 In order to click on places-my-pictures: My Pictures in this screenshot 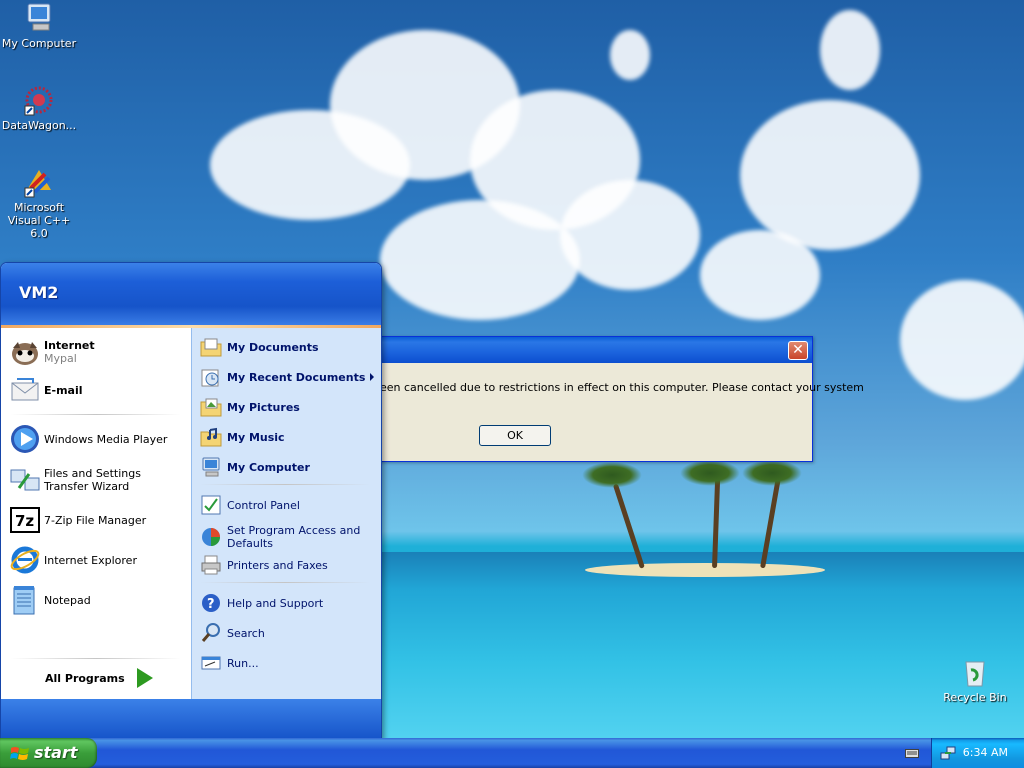, I will do `click(250, 407)`.